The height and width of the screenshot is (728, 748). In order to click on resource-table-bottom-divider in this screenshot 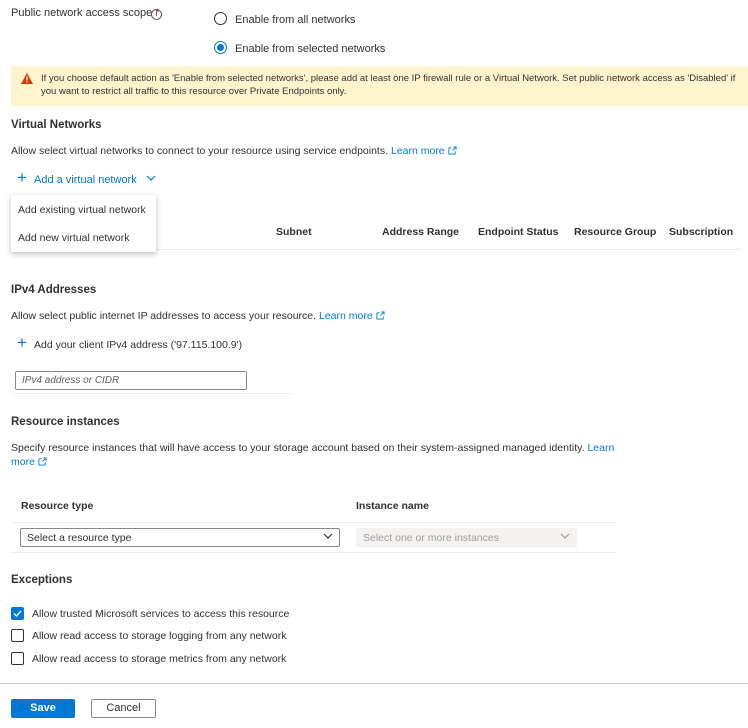, I will do `click(313, 552)`.